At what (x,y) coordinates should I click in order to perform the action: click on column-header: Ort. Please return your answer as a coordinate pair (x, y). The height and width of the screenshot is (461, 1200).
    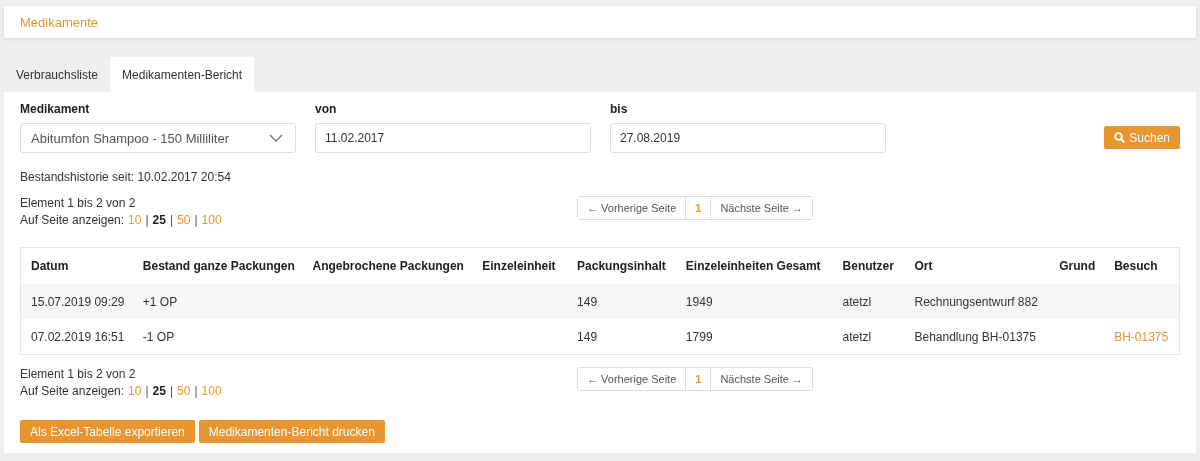
    Looking at the image, I should click on (924, 266).